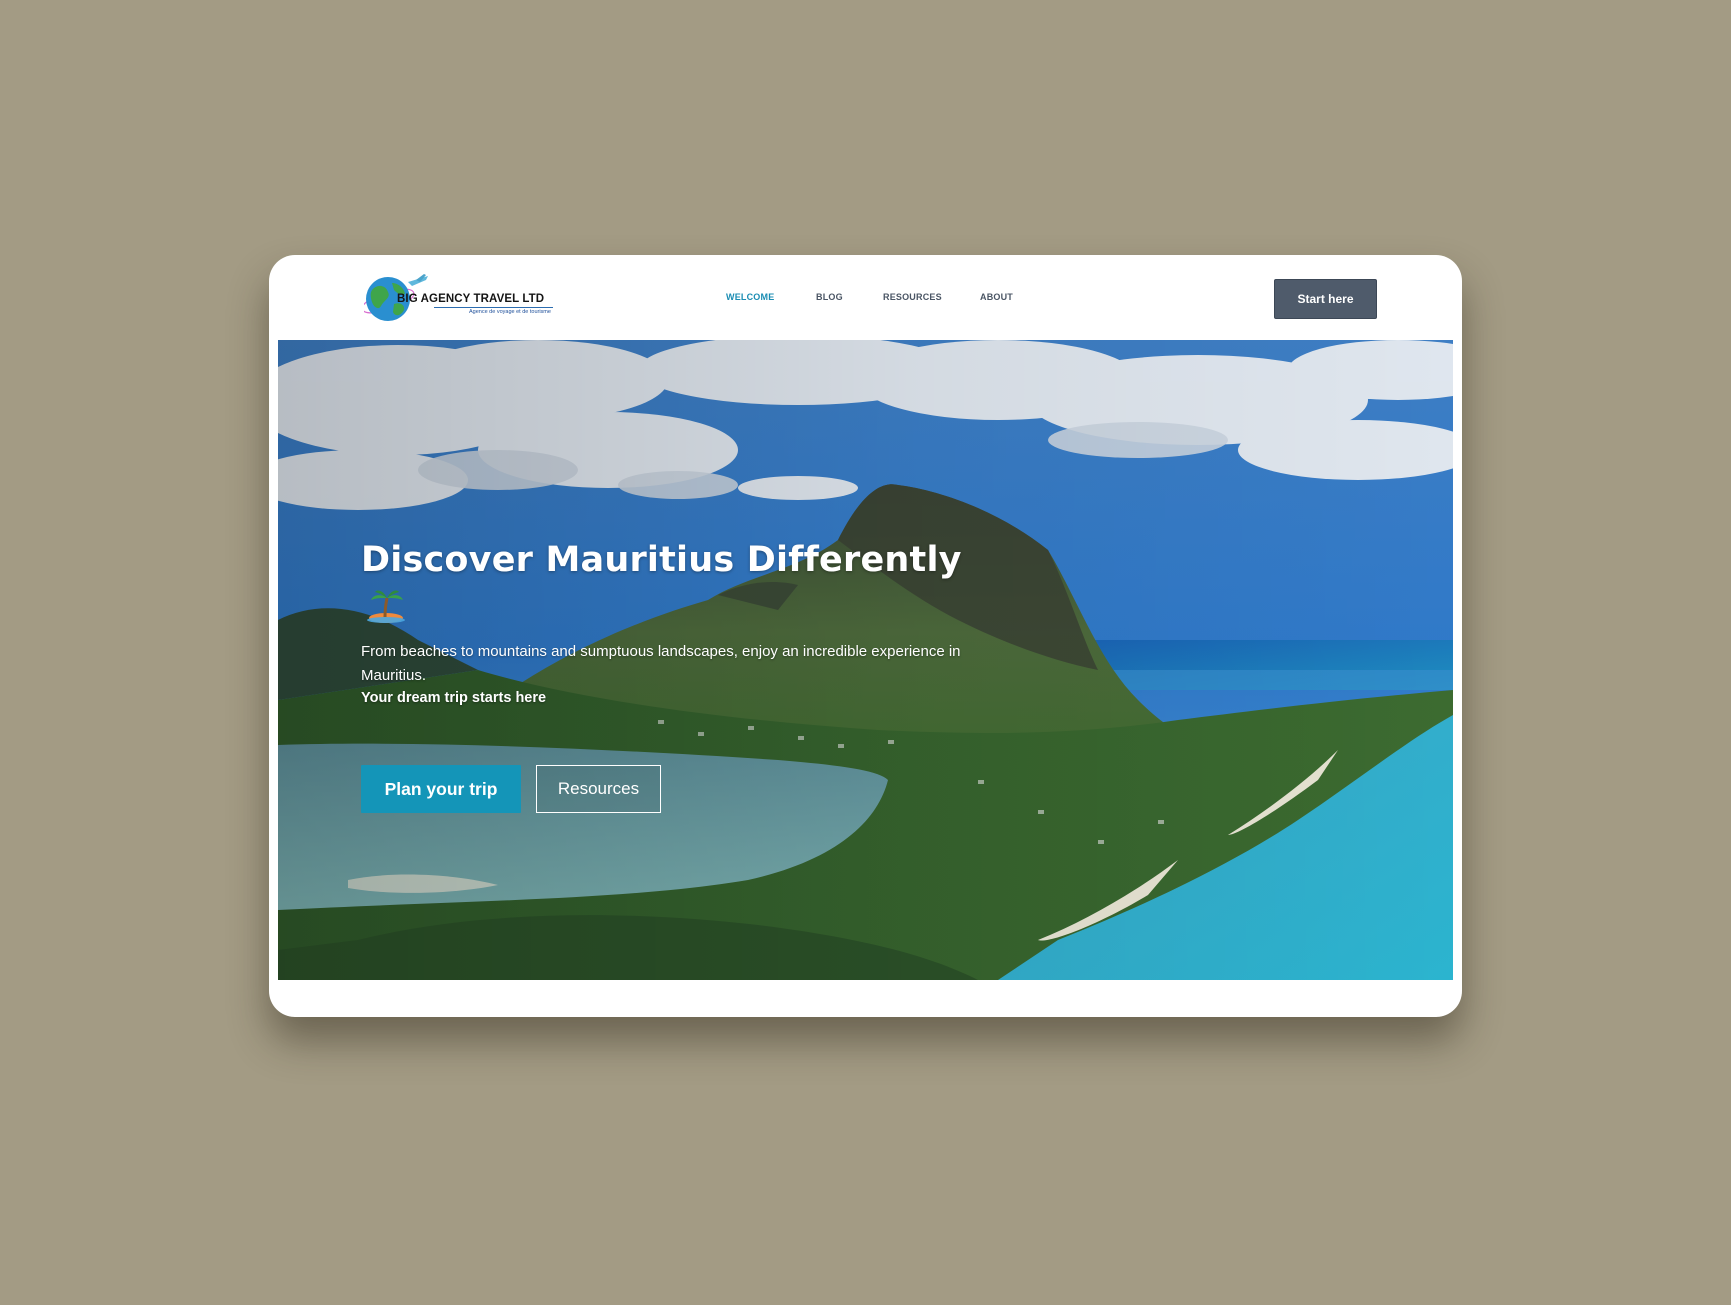 This screenshot has width=1731, height=1305. I want to click on nav-welcome: WELCOME, so click(750, 297).